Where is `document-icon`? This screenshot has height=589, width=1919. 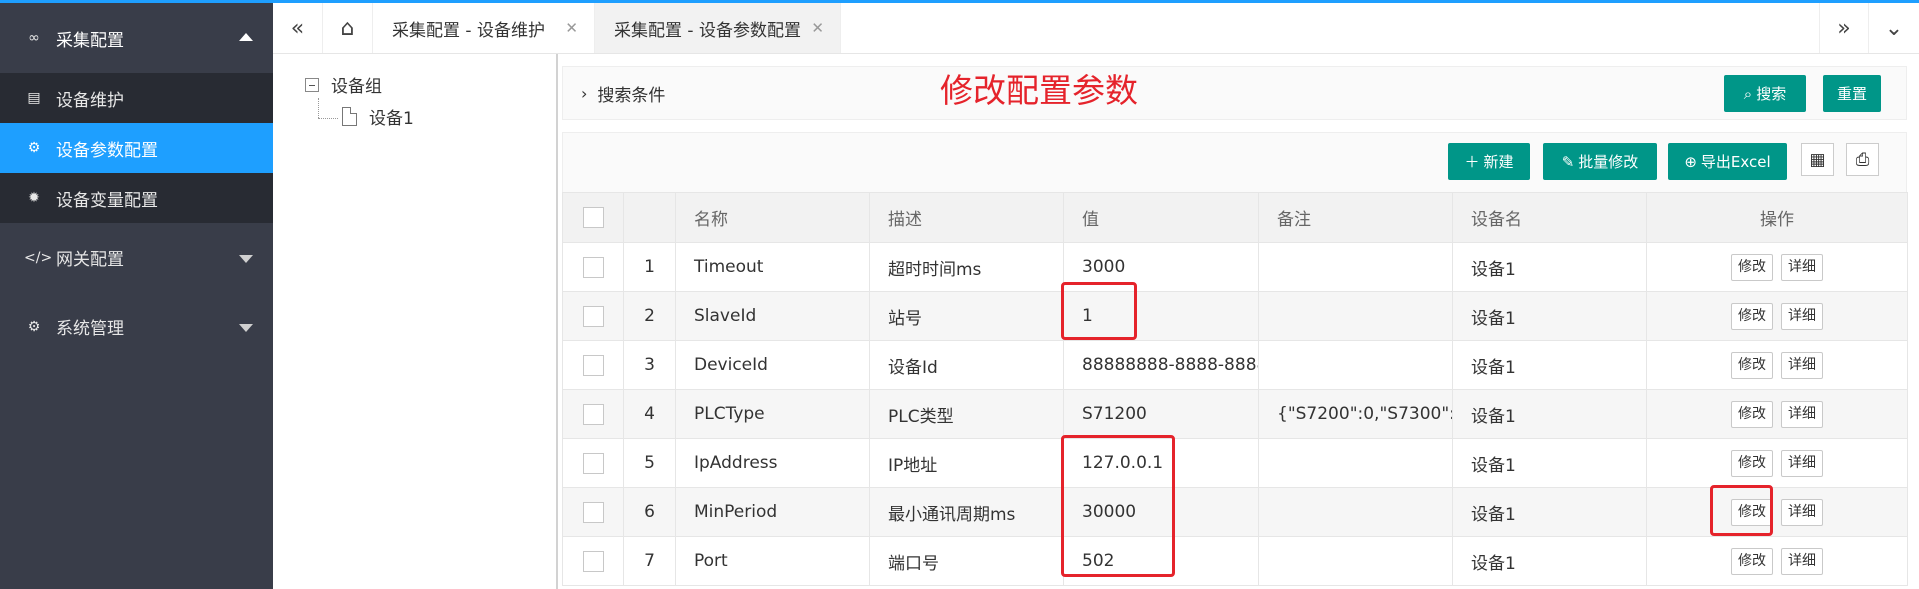
document-icon is located at coordinates (349, 116).